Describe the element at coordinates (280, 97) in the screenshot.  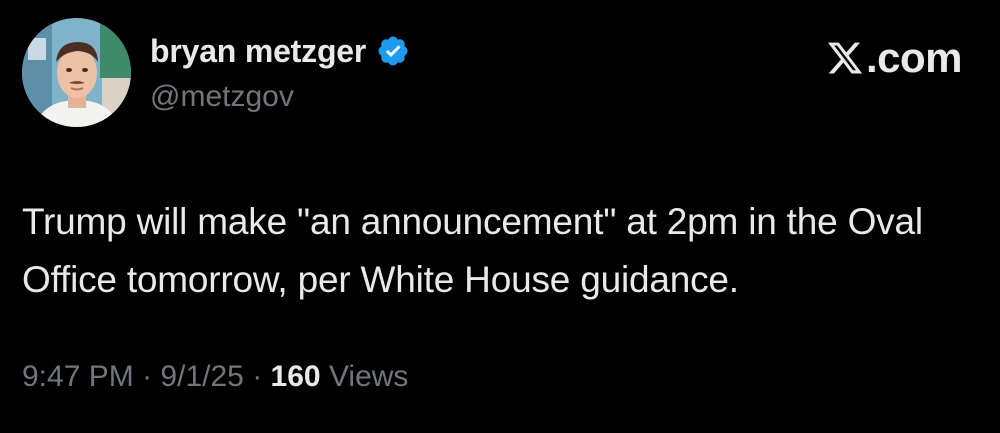
I see `user-handle: @metzgov` at that location.